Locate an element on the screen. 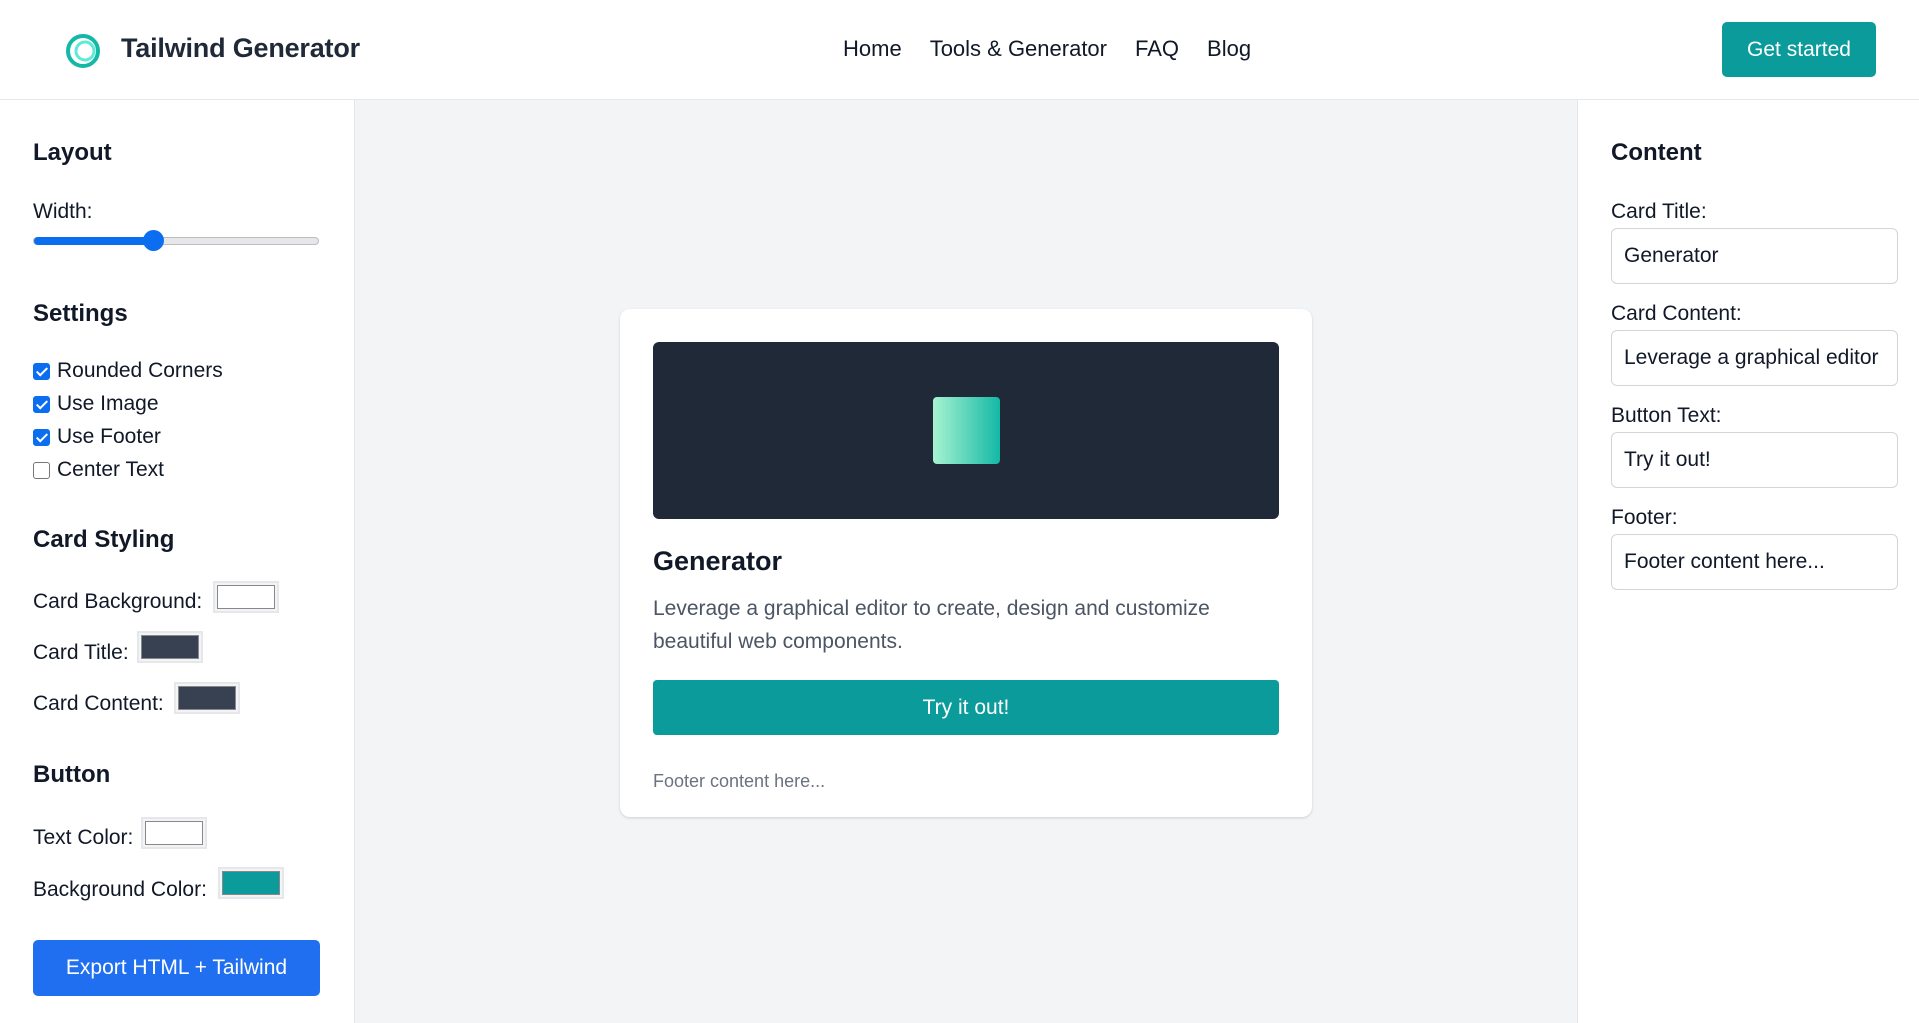 This screenshot has height=1023, width=1919. footer-input-label: Footer: is located at coordinates (1644, 517).